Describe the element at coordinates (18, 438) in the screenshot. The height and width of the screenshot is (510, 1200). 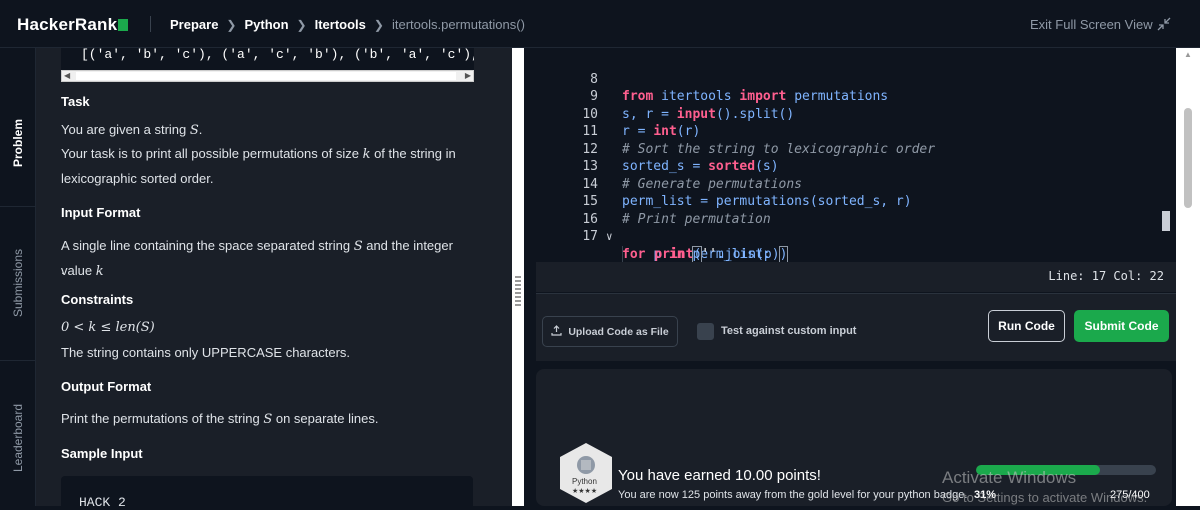
I see `tab-leaderboard: Leaderboard` at that location.